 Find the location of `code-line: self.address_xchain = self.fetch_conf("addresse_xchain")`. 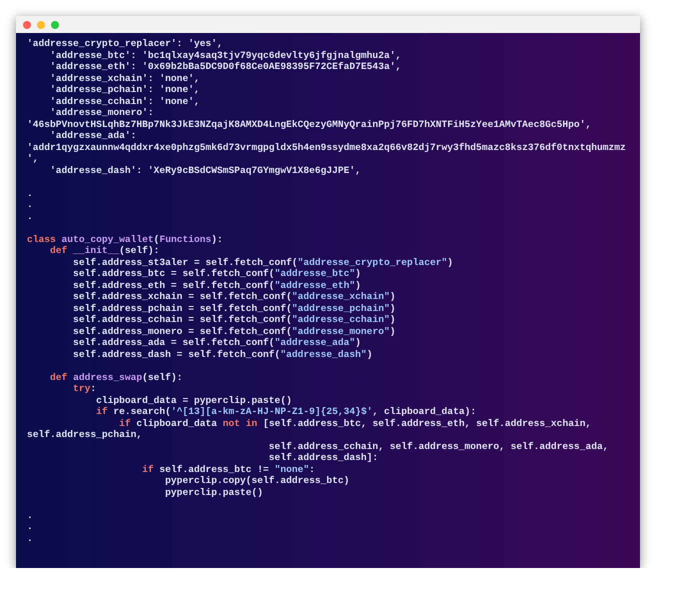

code-line: self.address_xchain = self.fetch_conf("addresse_xchain") is located at coordinates (234, 296).